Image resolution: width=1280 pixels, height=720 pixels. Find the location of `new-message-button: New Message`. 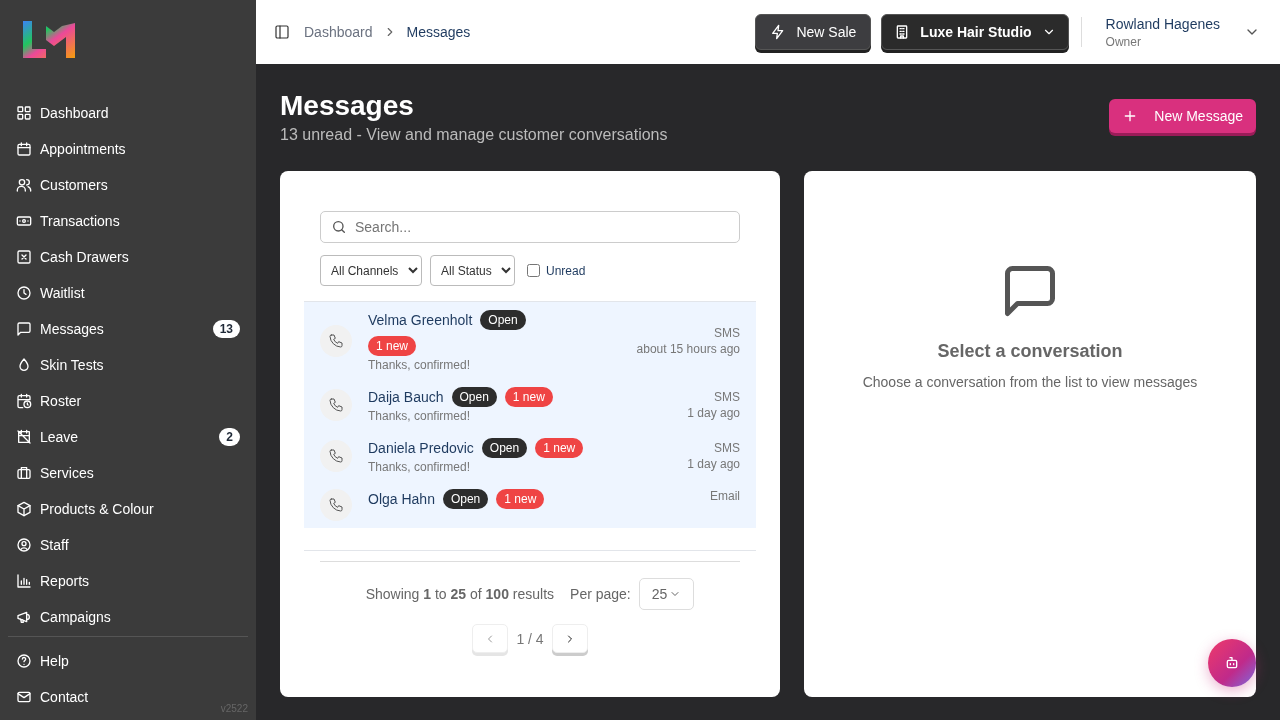

new-message-button: New Message is located at coordinates (1182, 116).